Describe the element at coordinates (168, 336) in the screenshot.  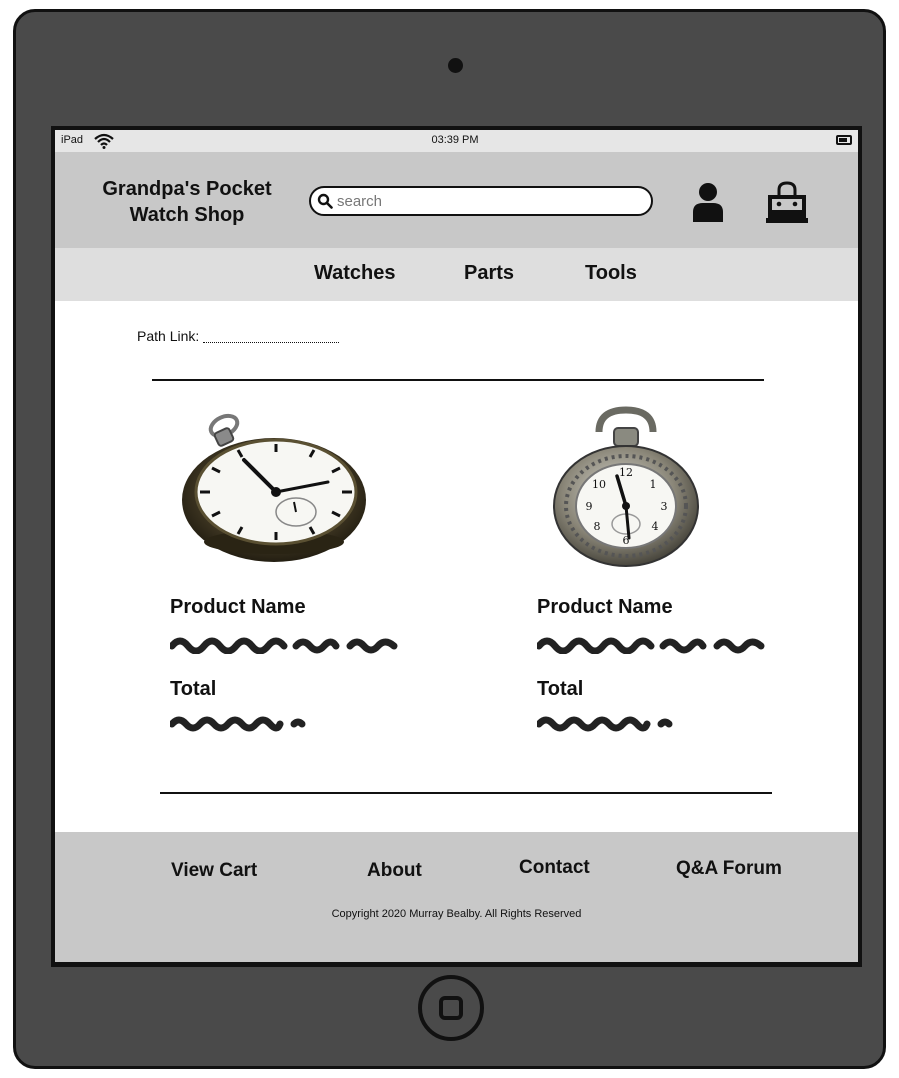
I see `breadcrumb-label: Path Link:` at that location.